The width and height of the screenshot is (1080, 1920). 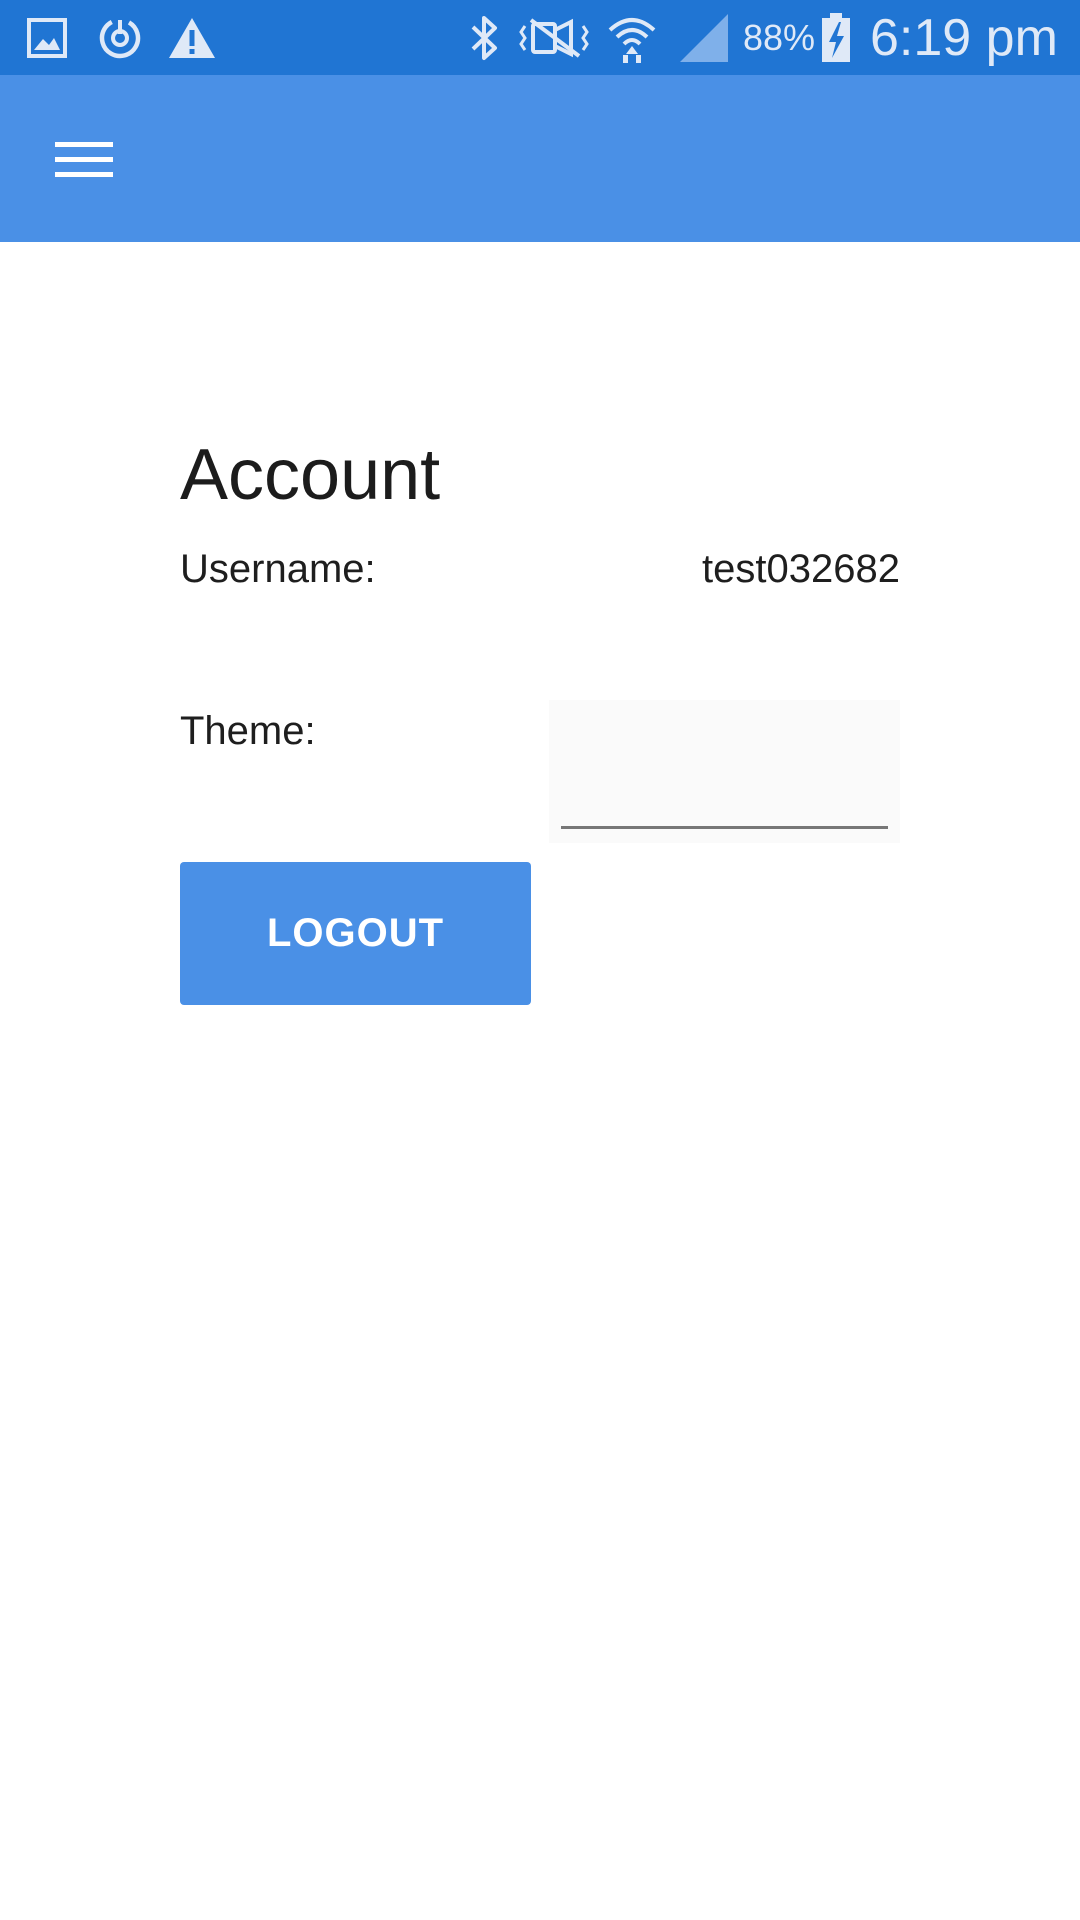 What do you see at coordinates (47, 37) in the screenshot?
I see `gallery-icon` at bounding box center [47, 37].